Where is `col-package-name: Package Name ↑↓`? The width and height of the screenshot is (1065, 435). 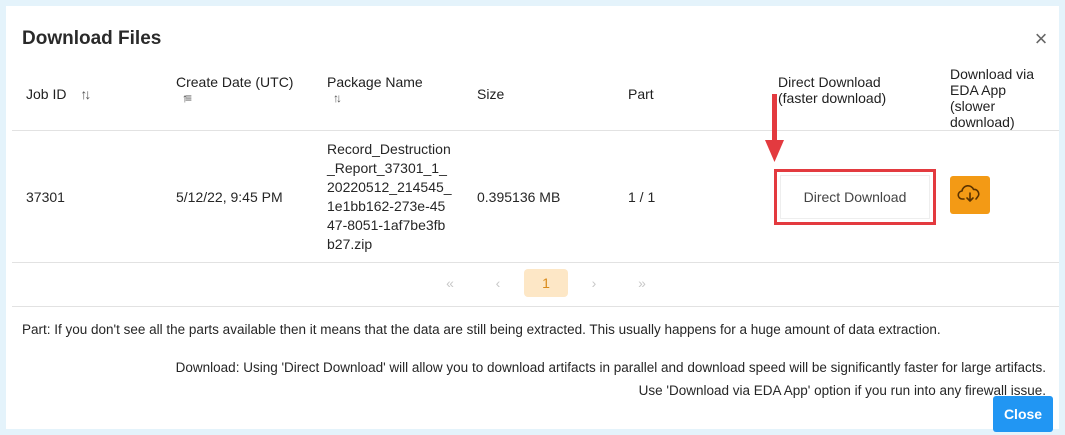 col-package-name: Package Name ↑↓ is located at coordinates (388, 97).